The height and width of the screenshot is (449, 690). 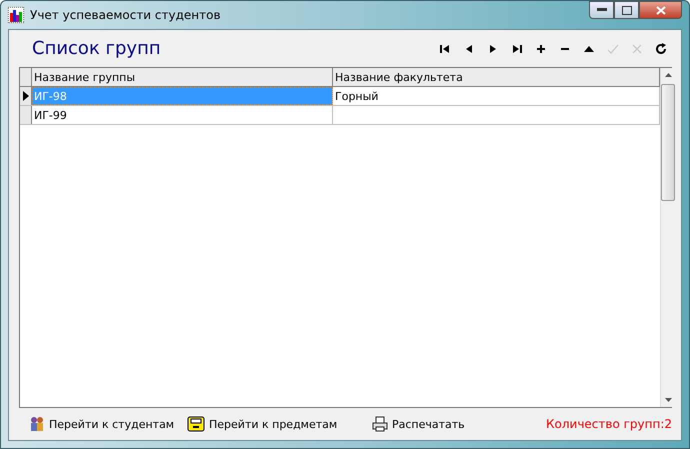 I want to click on maximize-button, so click(x=626, y=10).